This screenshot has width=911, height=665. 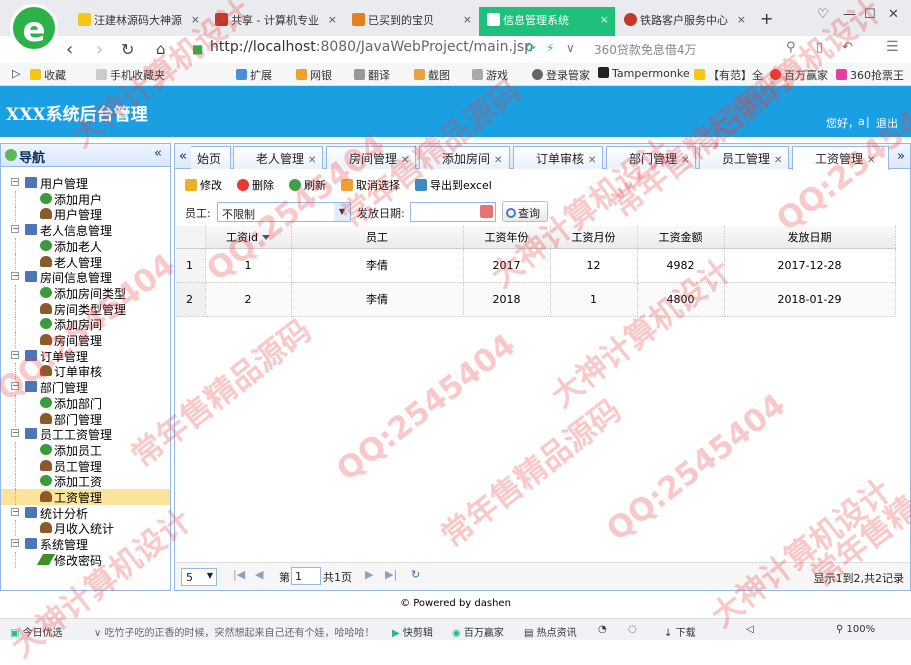 What do you see at coordinates (85, 246) in the screenshot?
I see `tree-item: 添加老人` at bounding box center [85, 246].